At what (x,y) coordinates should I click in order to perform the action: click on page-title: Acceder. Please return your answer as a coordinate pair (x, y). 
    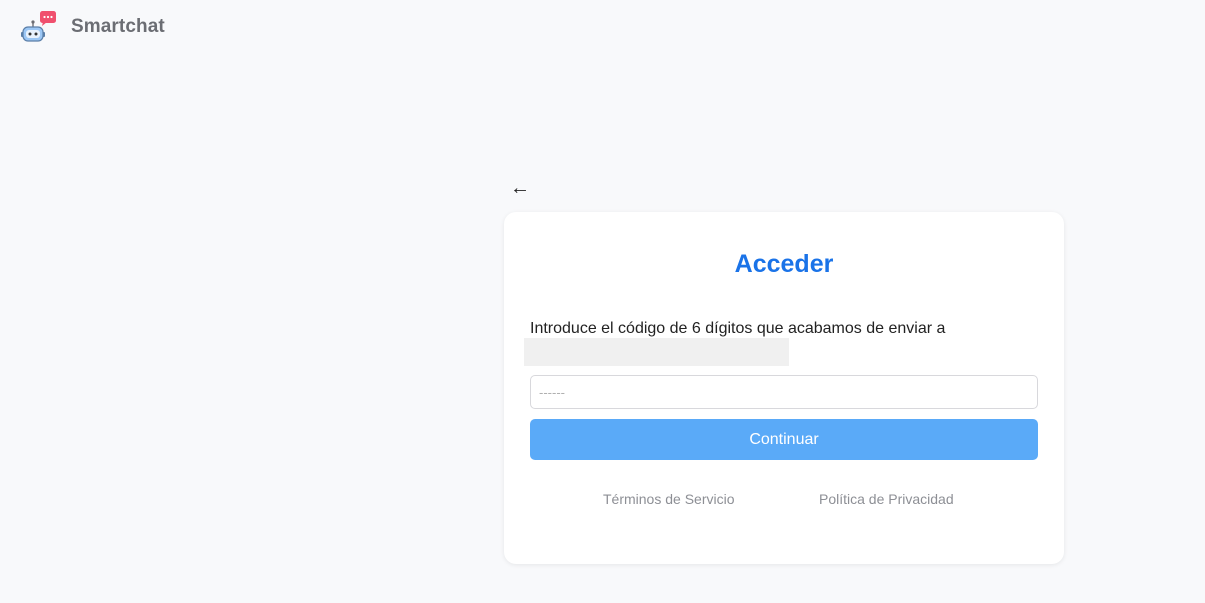
    Looking at the image, I should click on (784, 264).